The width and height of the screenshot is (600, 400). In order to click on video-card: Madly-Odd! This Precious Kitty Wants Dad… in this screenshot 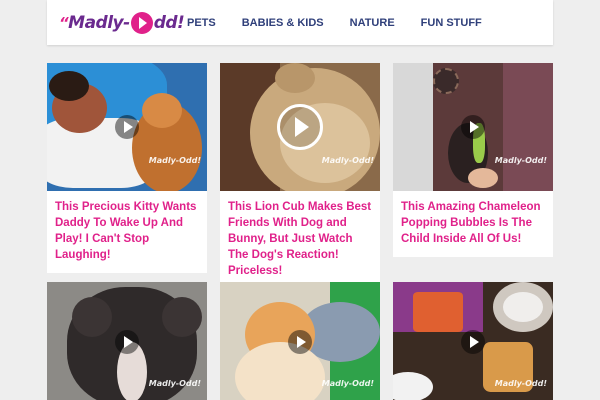, I will do `click(127, 168)`.